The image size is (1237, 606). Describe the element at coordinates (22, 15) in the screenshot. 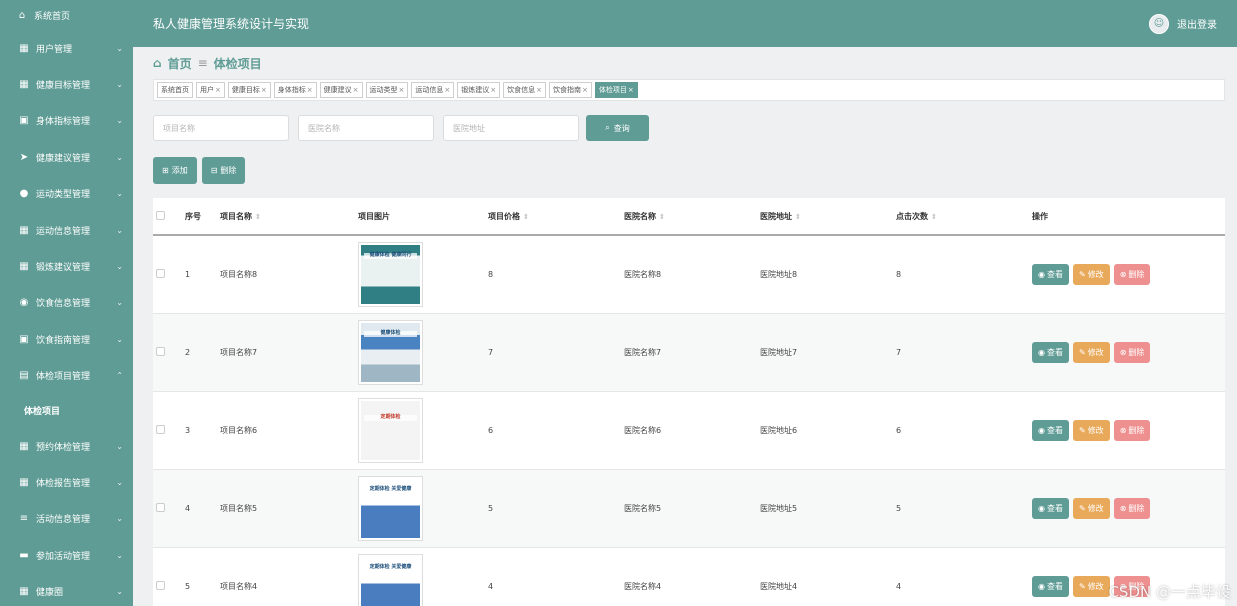

I see `home-icon: ⌂` at that location.